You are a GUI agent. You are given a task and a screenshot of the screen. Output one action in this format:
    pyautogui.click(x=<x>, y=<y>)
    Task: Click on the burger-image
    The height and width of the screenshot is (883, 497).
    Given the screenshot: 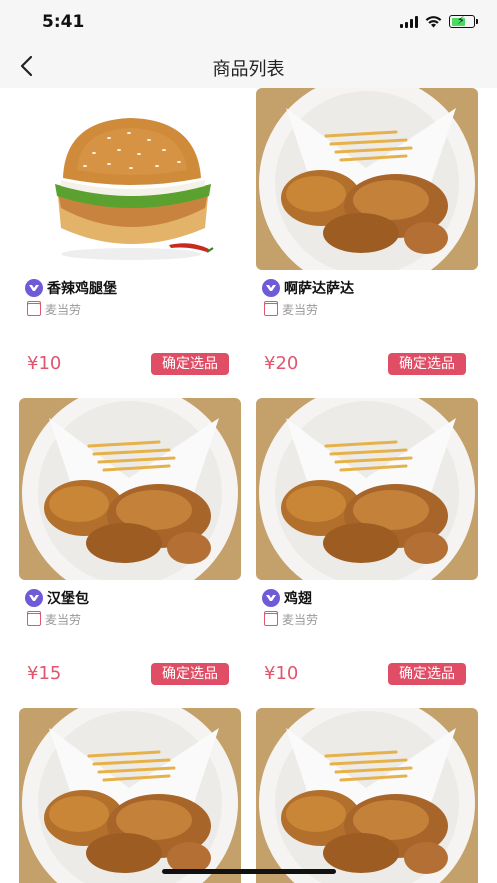 What is the action you would take?
    pyautogui.click(x=134, y=189)
    